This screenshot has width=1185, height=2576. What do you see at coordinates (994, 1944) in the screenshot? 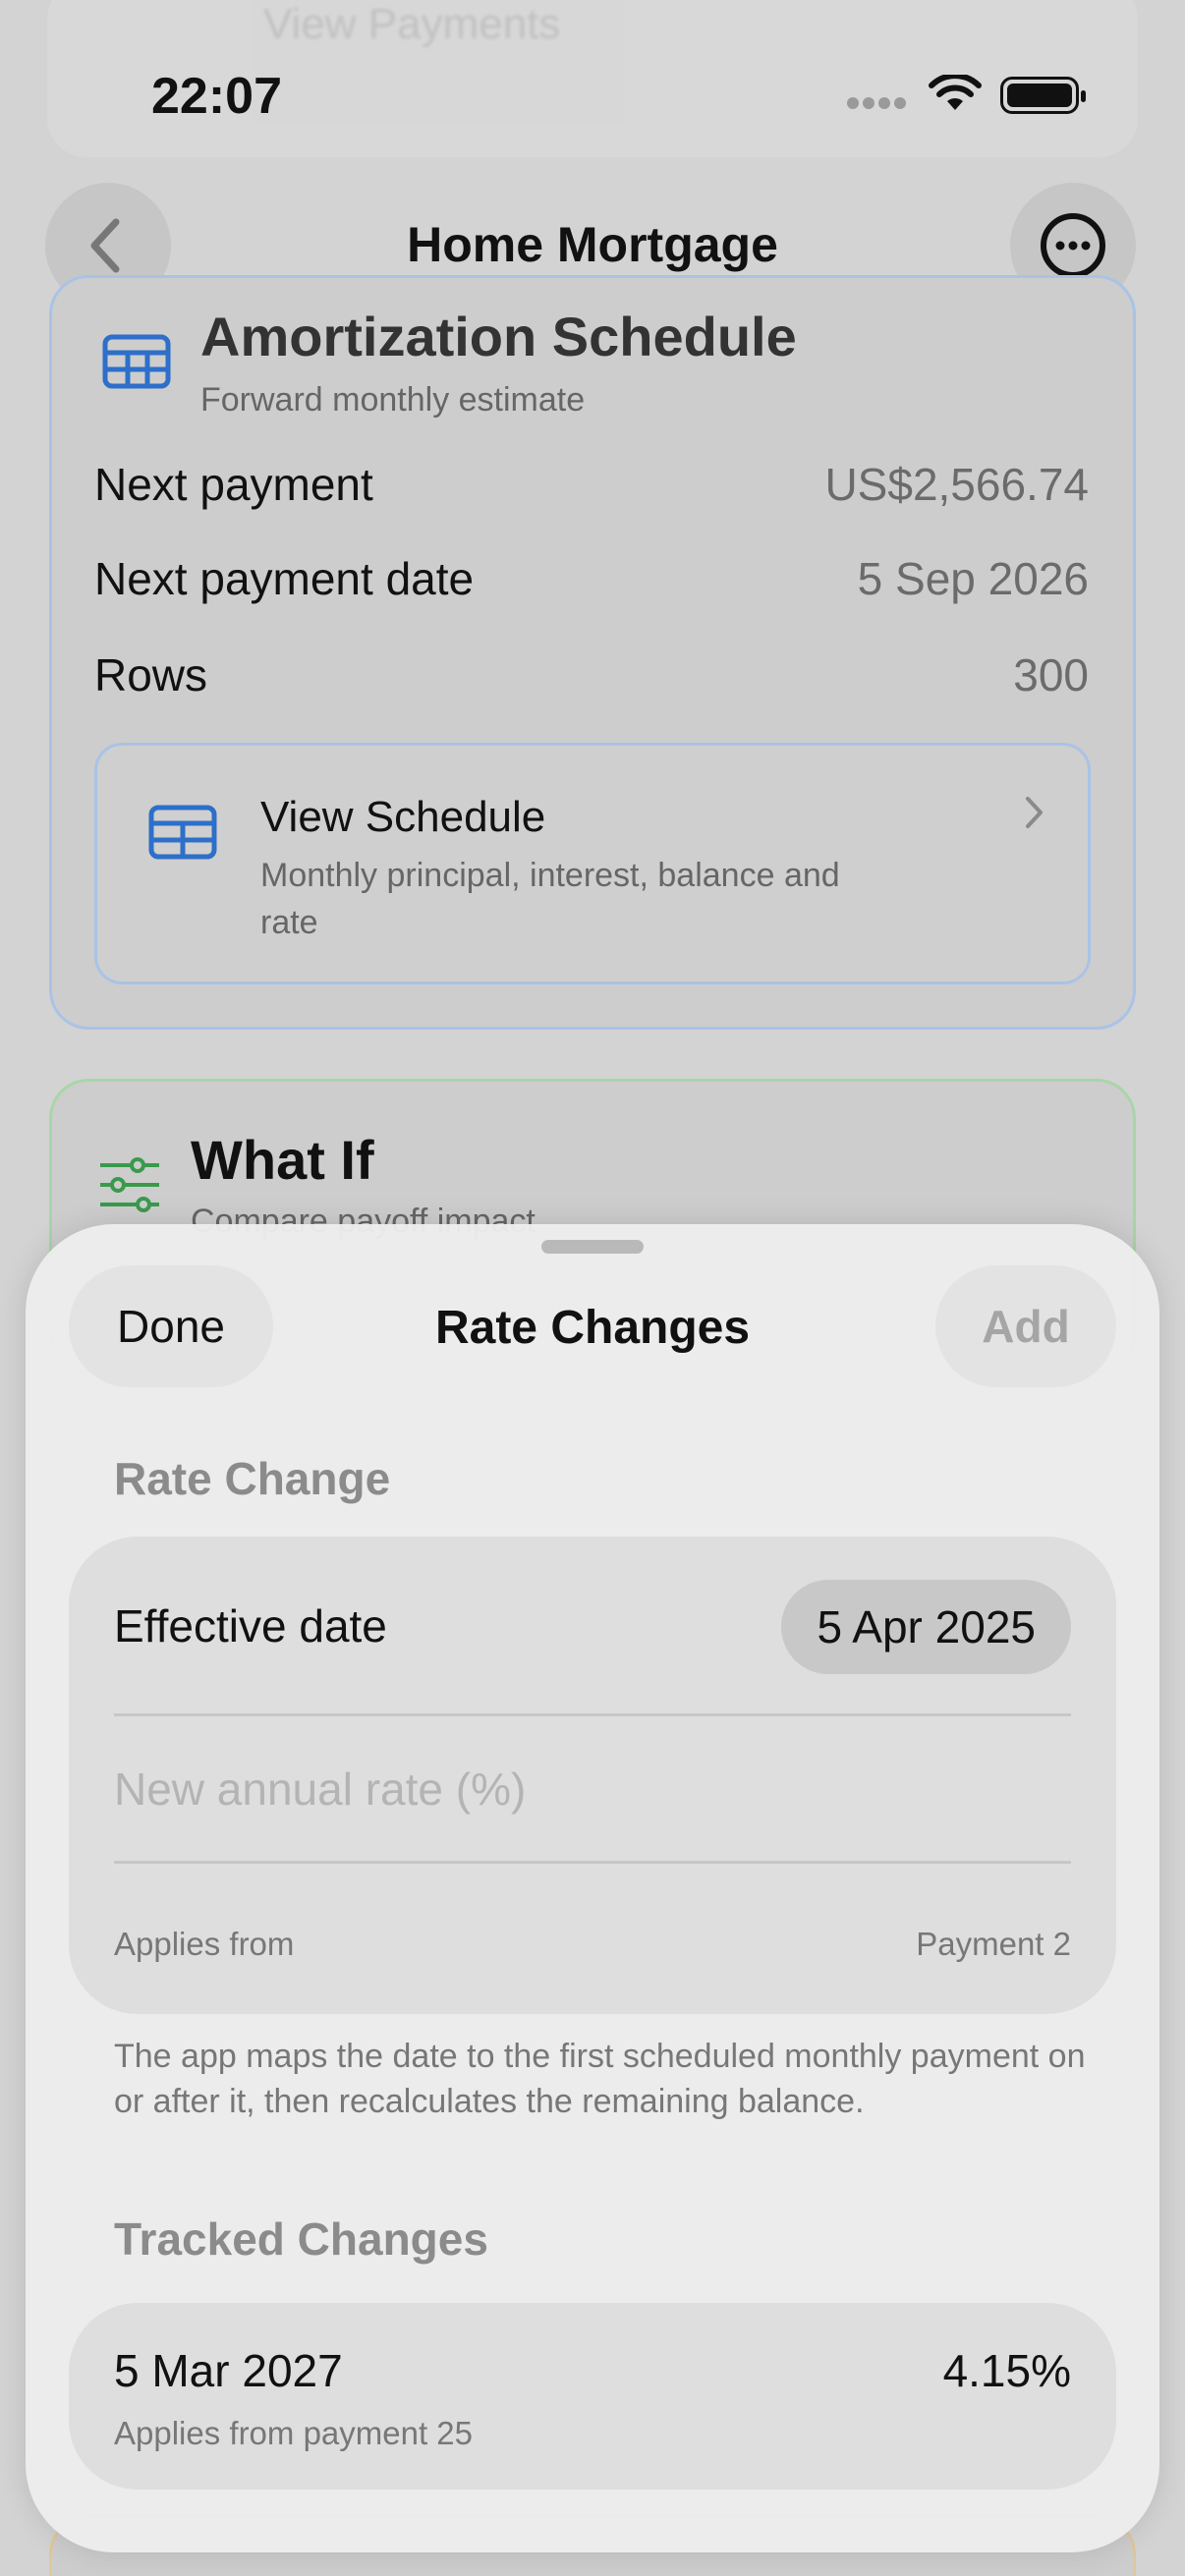
I see `applies-from-value: Payment 2` at bounding box center [994, 1944].